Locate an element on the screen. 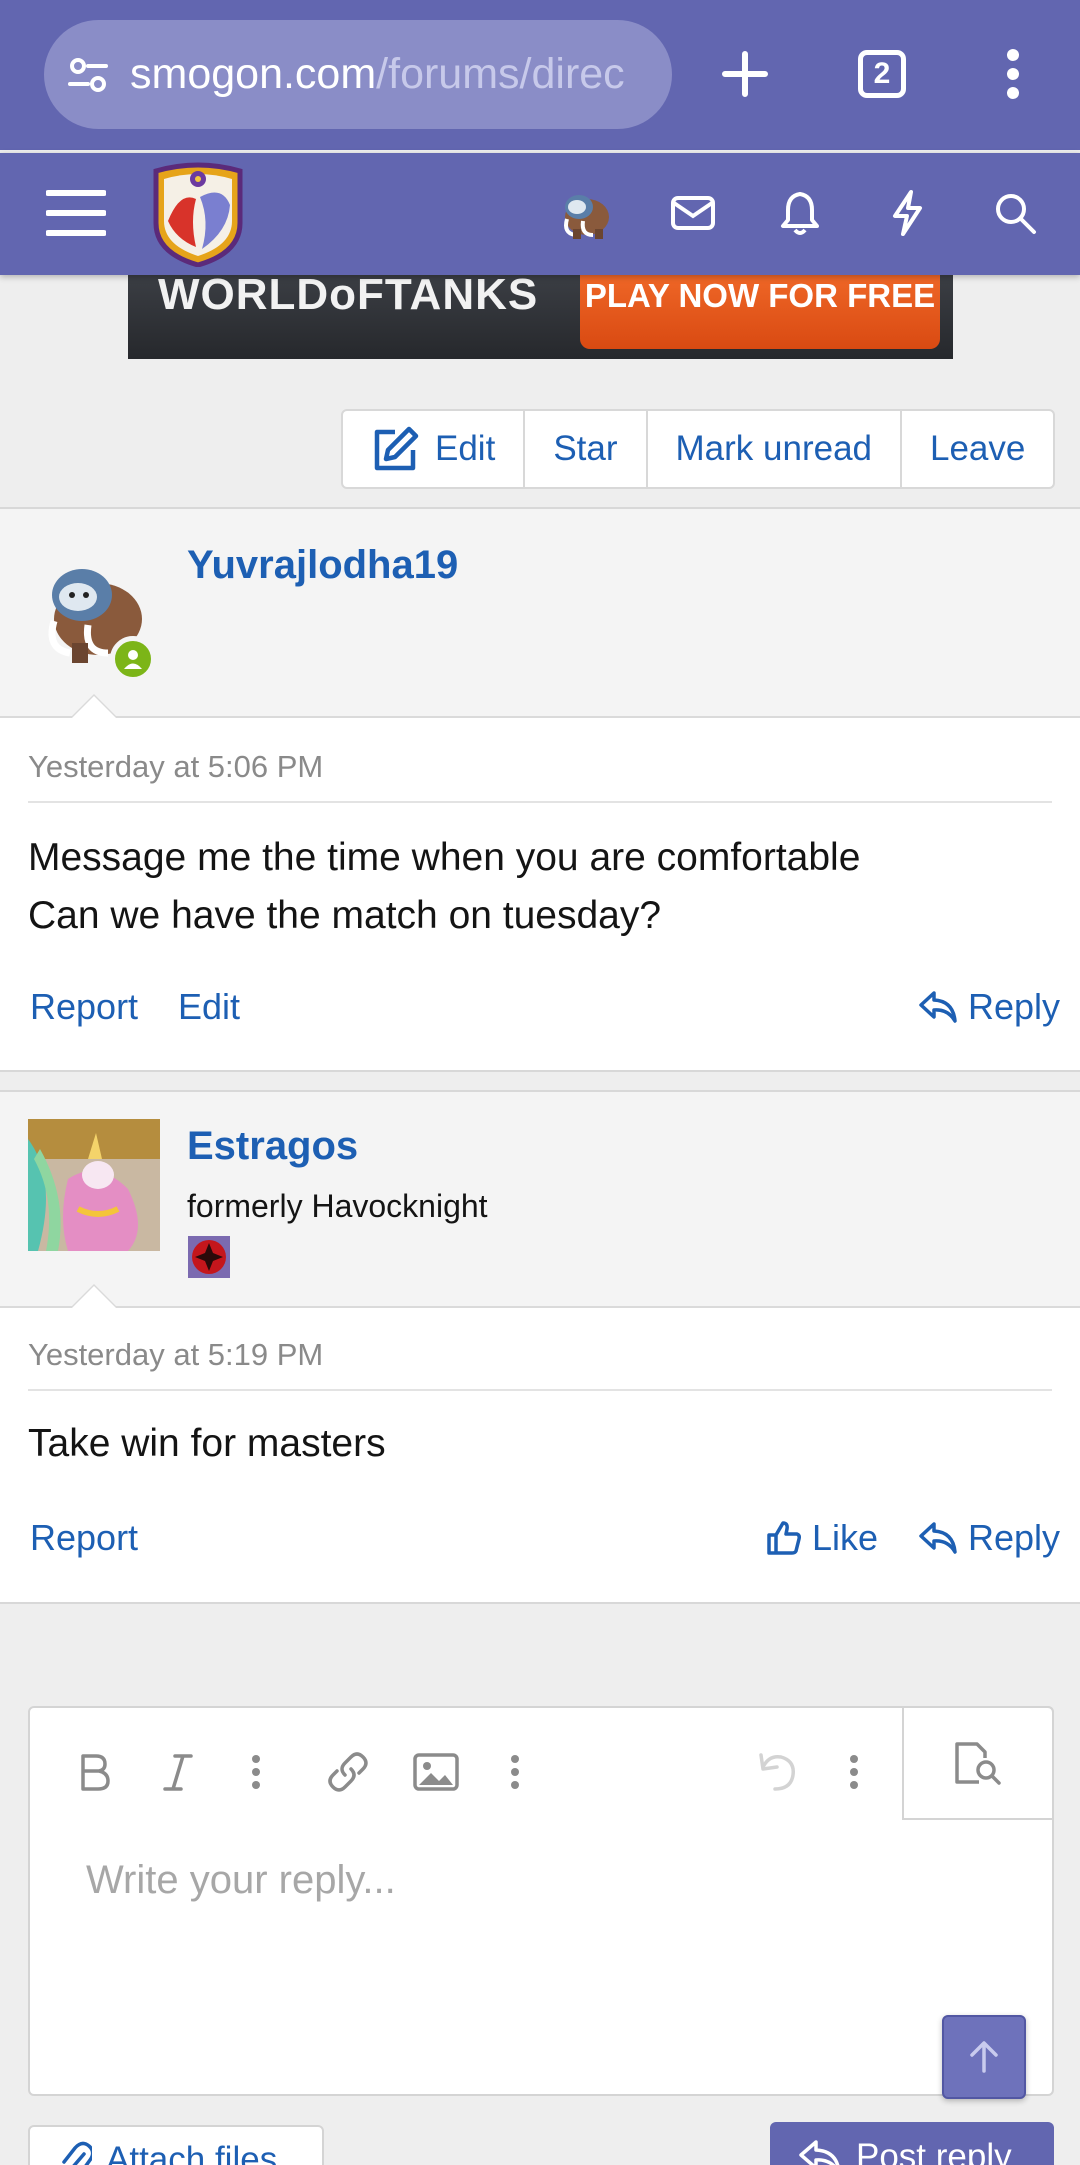  message-date: Yesterday at 5:19 PM is located at coordinates (175, 1355).